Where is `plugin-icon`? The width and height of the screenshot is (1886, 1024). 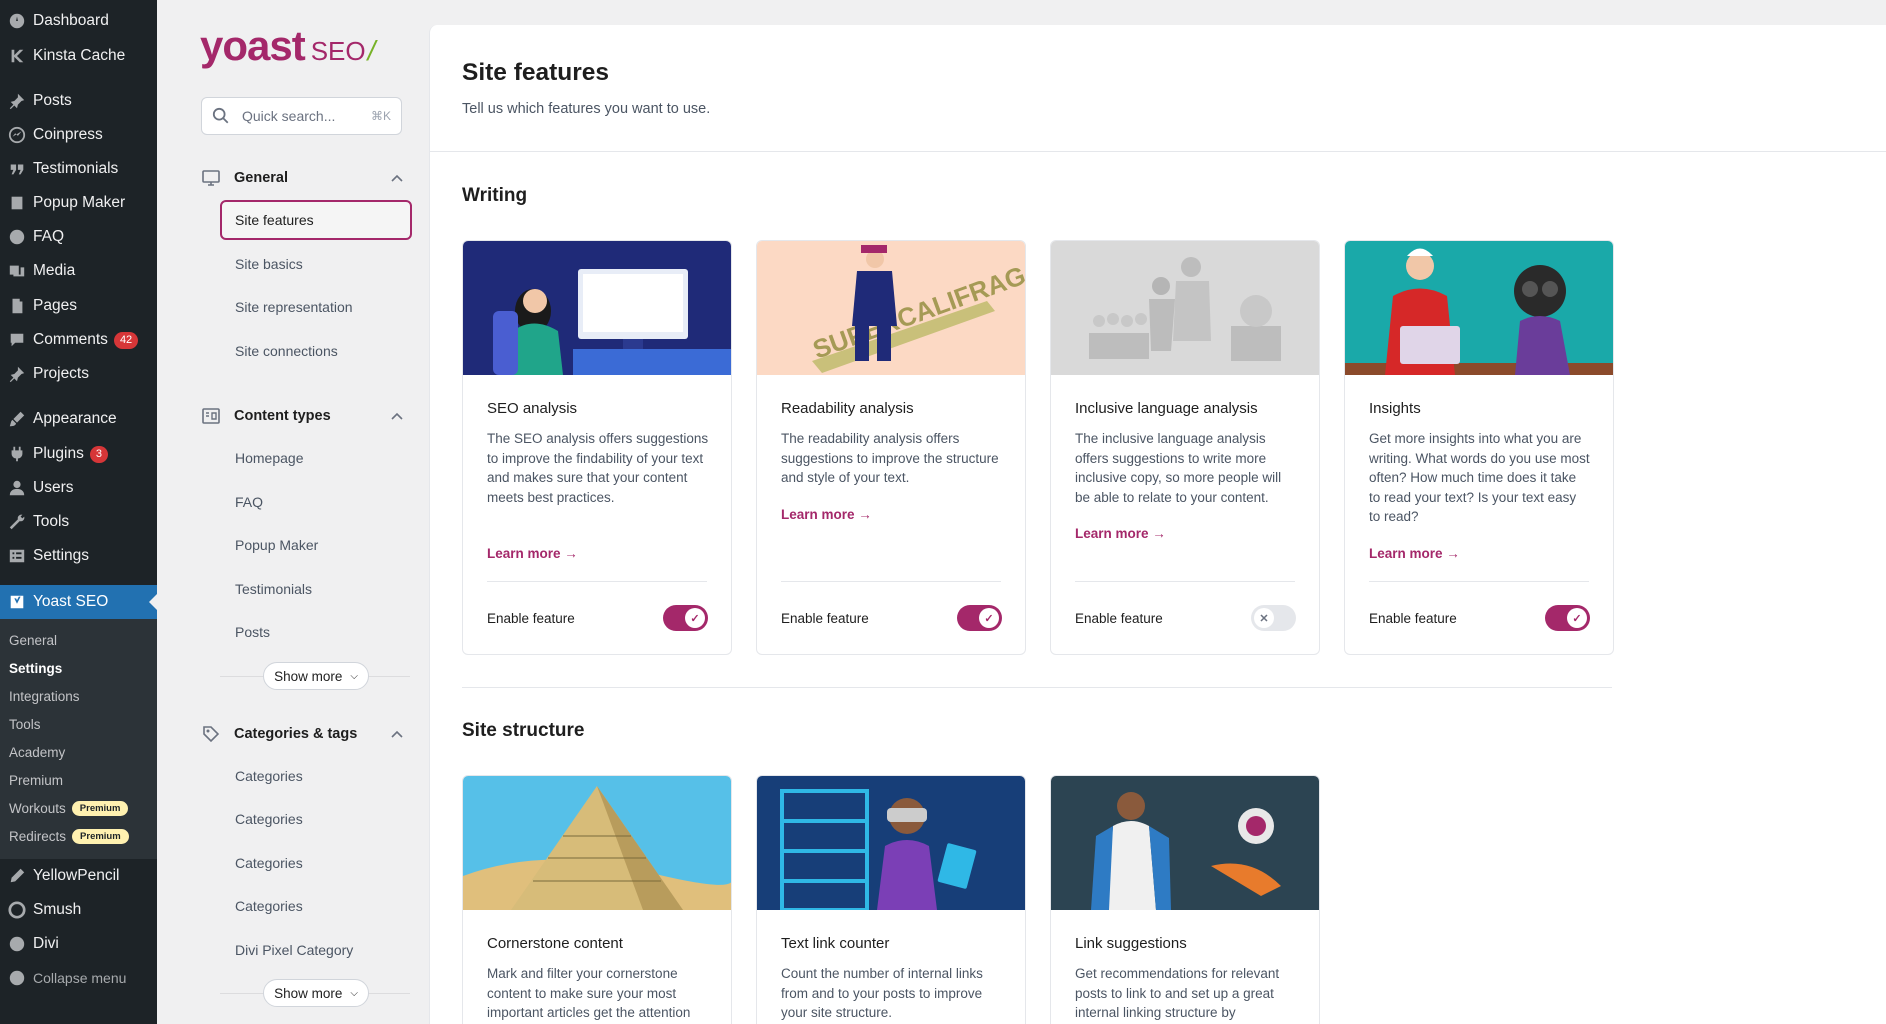
plugin-icon is located at coordinates (16, 454).